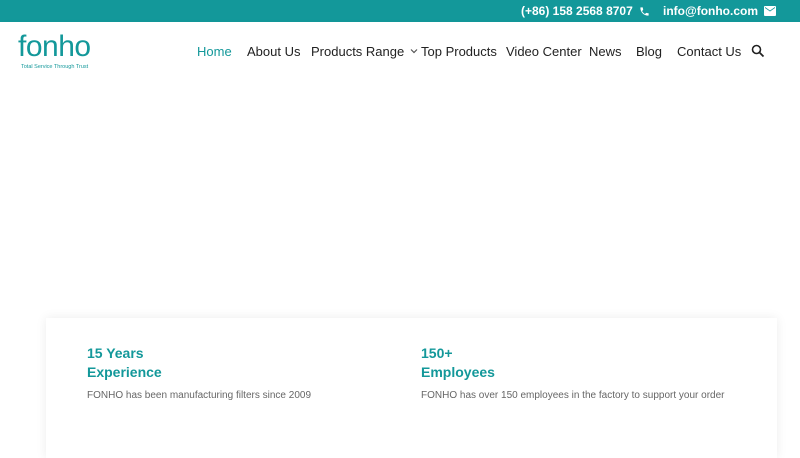  I want to click on envelope-icon, so click(770, 11).